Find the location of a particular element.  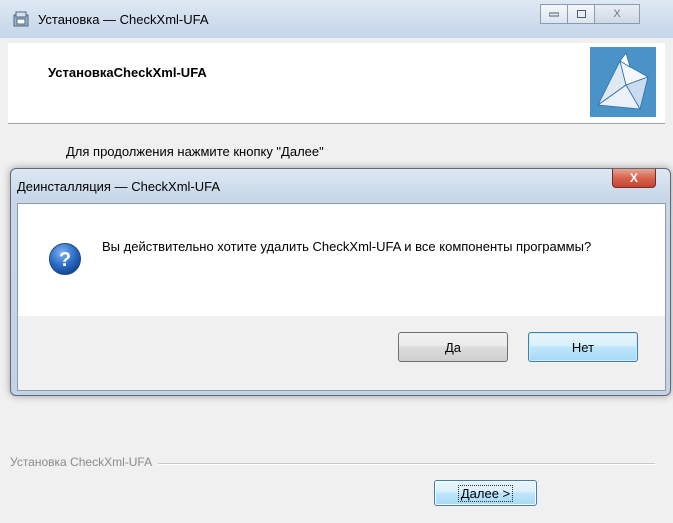

dialog-button-bar: Да Нет is located at coordinates (341, 353).